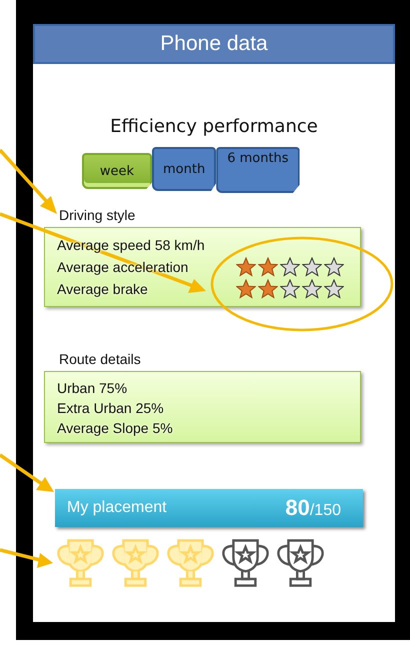 This screenshot has width=410, height=654. Describe the element at coordinates (92, 388) in the screenshot. I see `route-detail-text: Urban 75%` at that location.